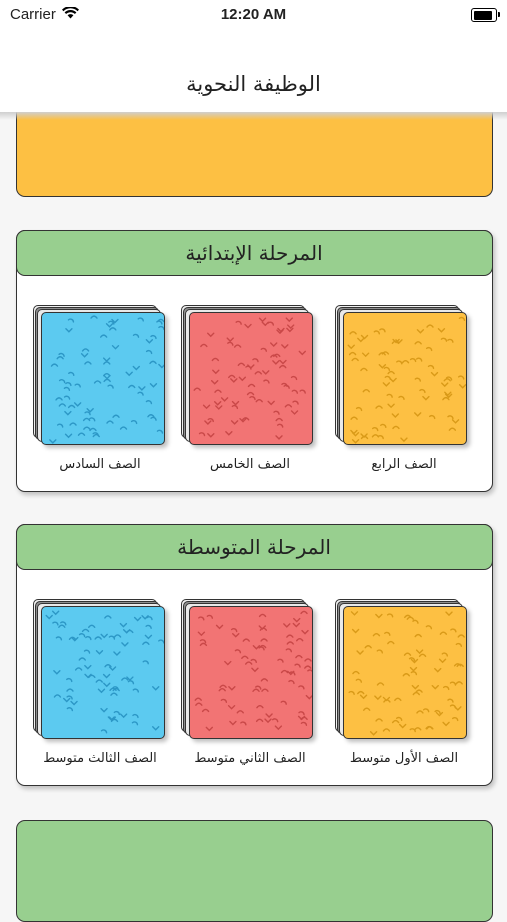  What do you see at coordinates (253, 84) in the screenshot?
I see `page-title: الوظيفة النحوية` at bounding box center [253, 84].